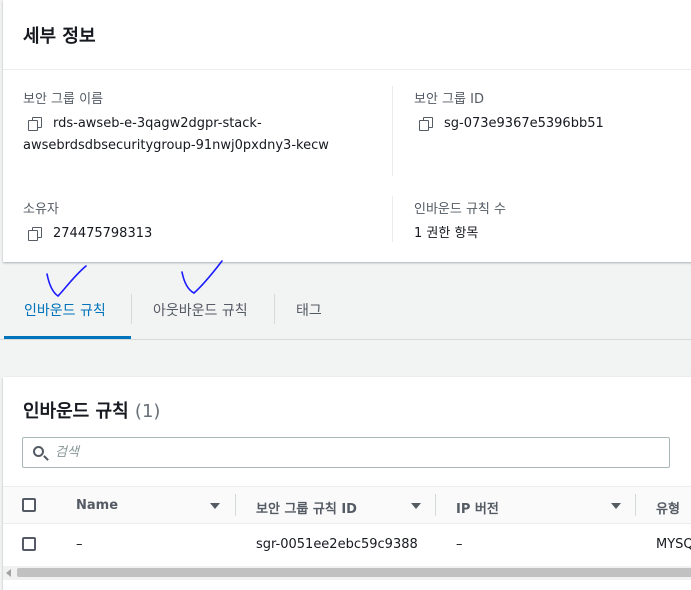  What do you see at coordinates (59, 36) in the screenshot?
I see `details-title: 세부 정보` at bounding box center [59, 36].